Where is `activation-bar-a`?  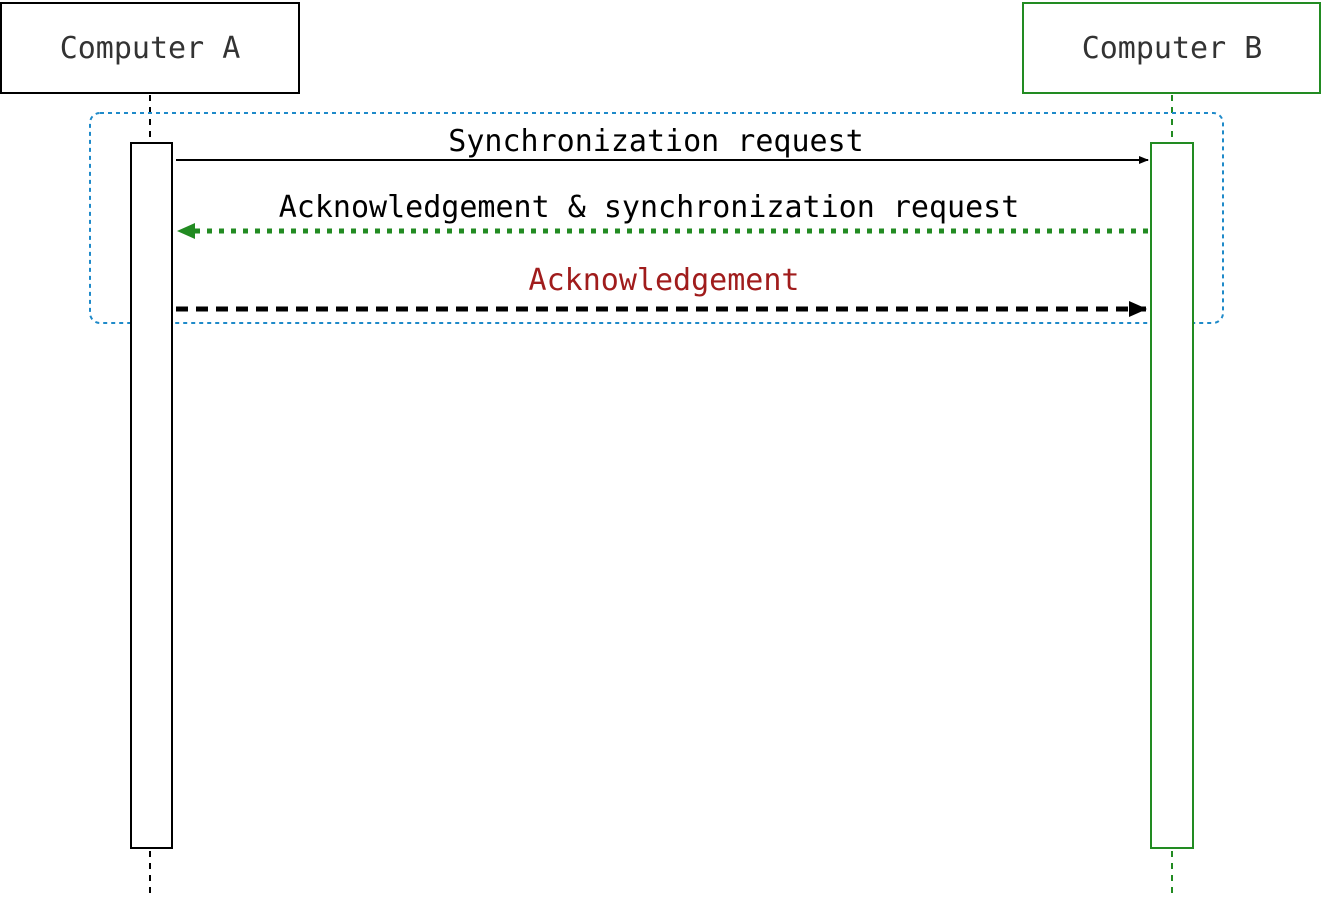 activation-bar-a is located at coordinates (151, 495).